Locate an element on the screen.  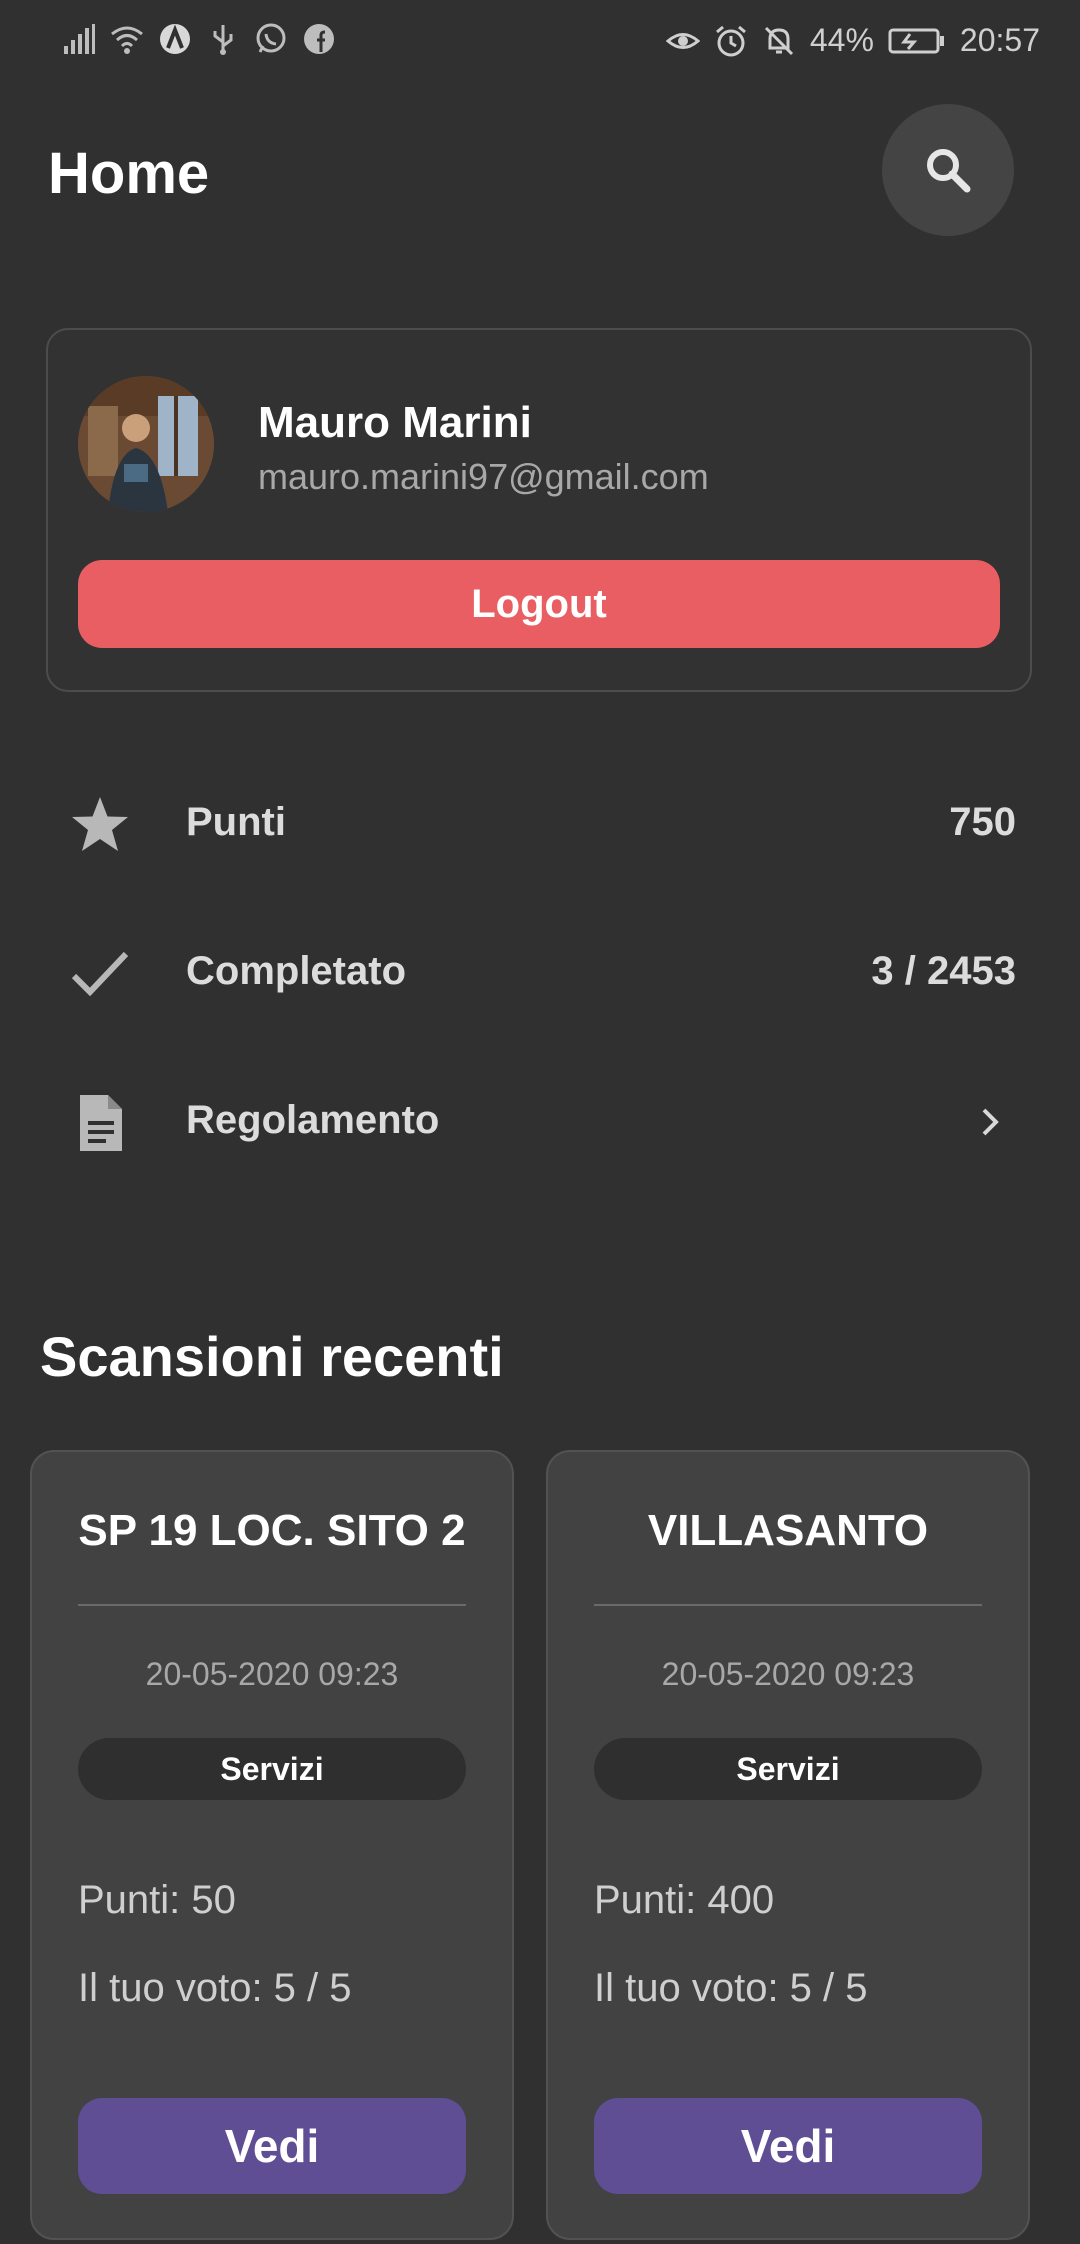
completed-label: Completato is located at coordinates (296, 971).